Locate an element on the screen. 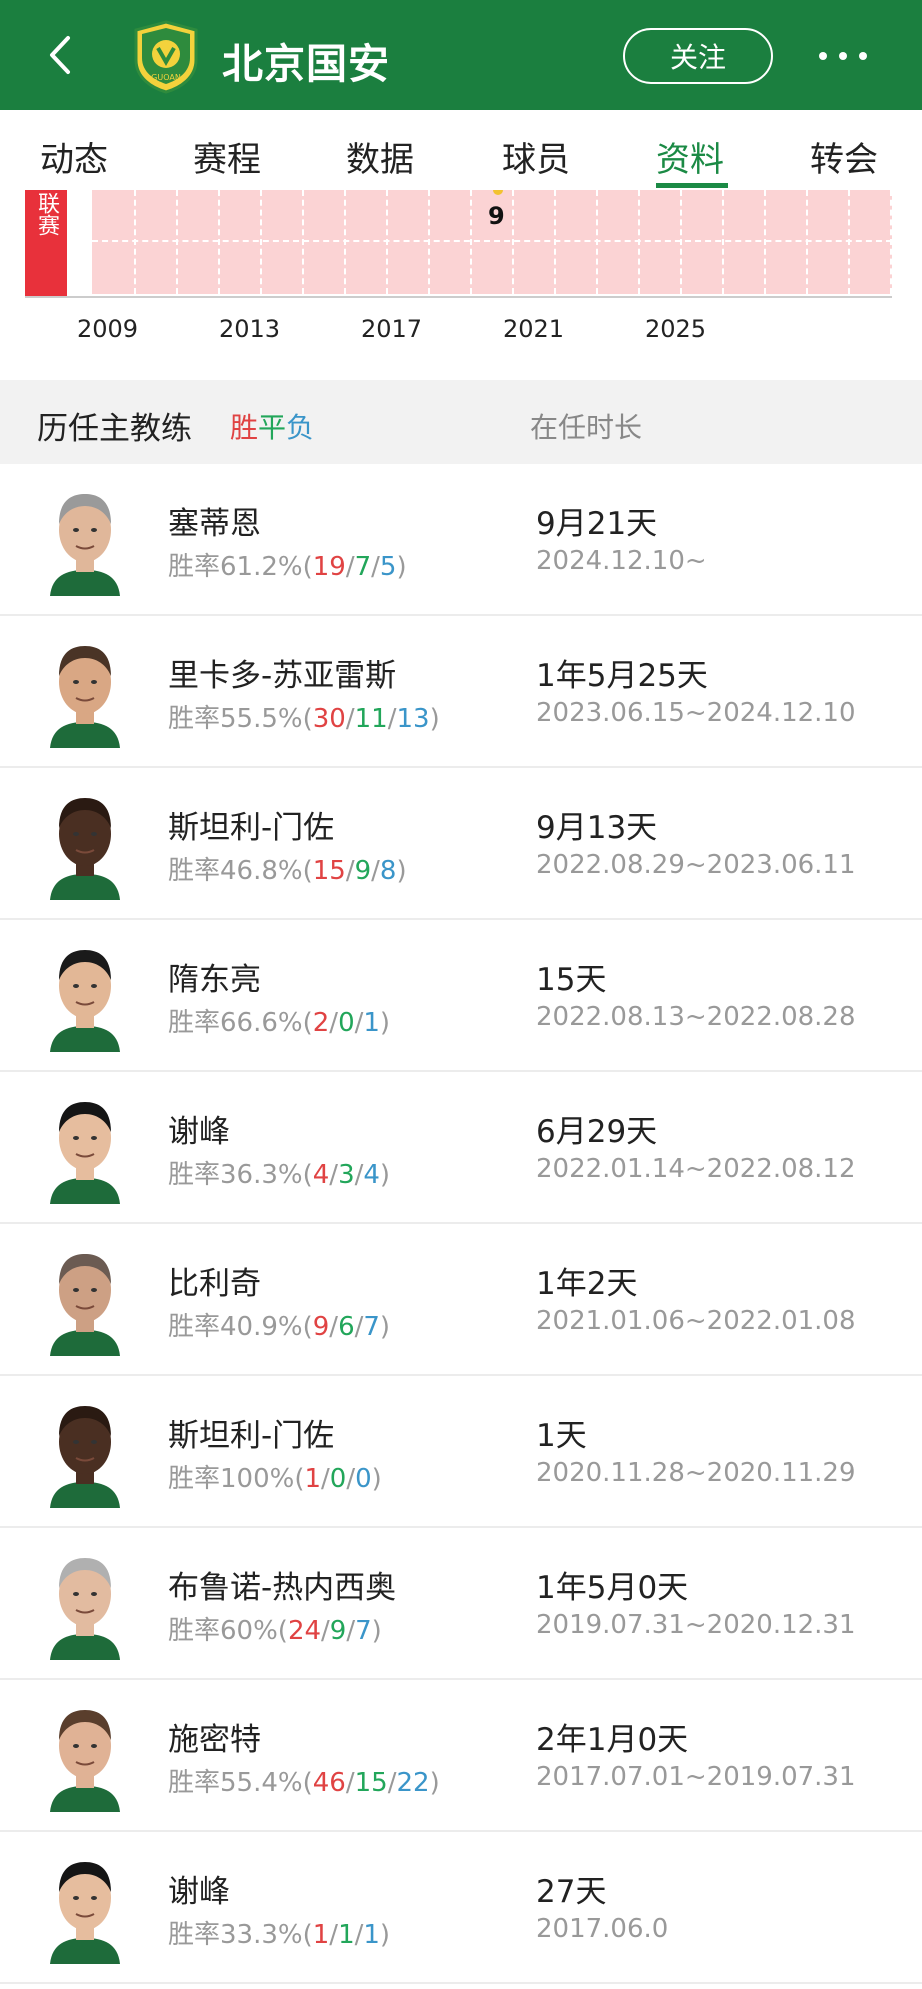 The height and width of the screenshot is (1989, 922). more-icon is located at coordinates (845, 55).